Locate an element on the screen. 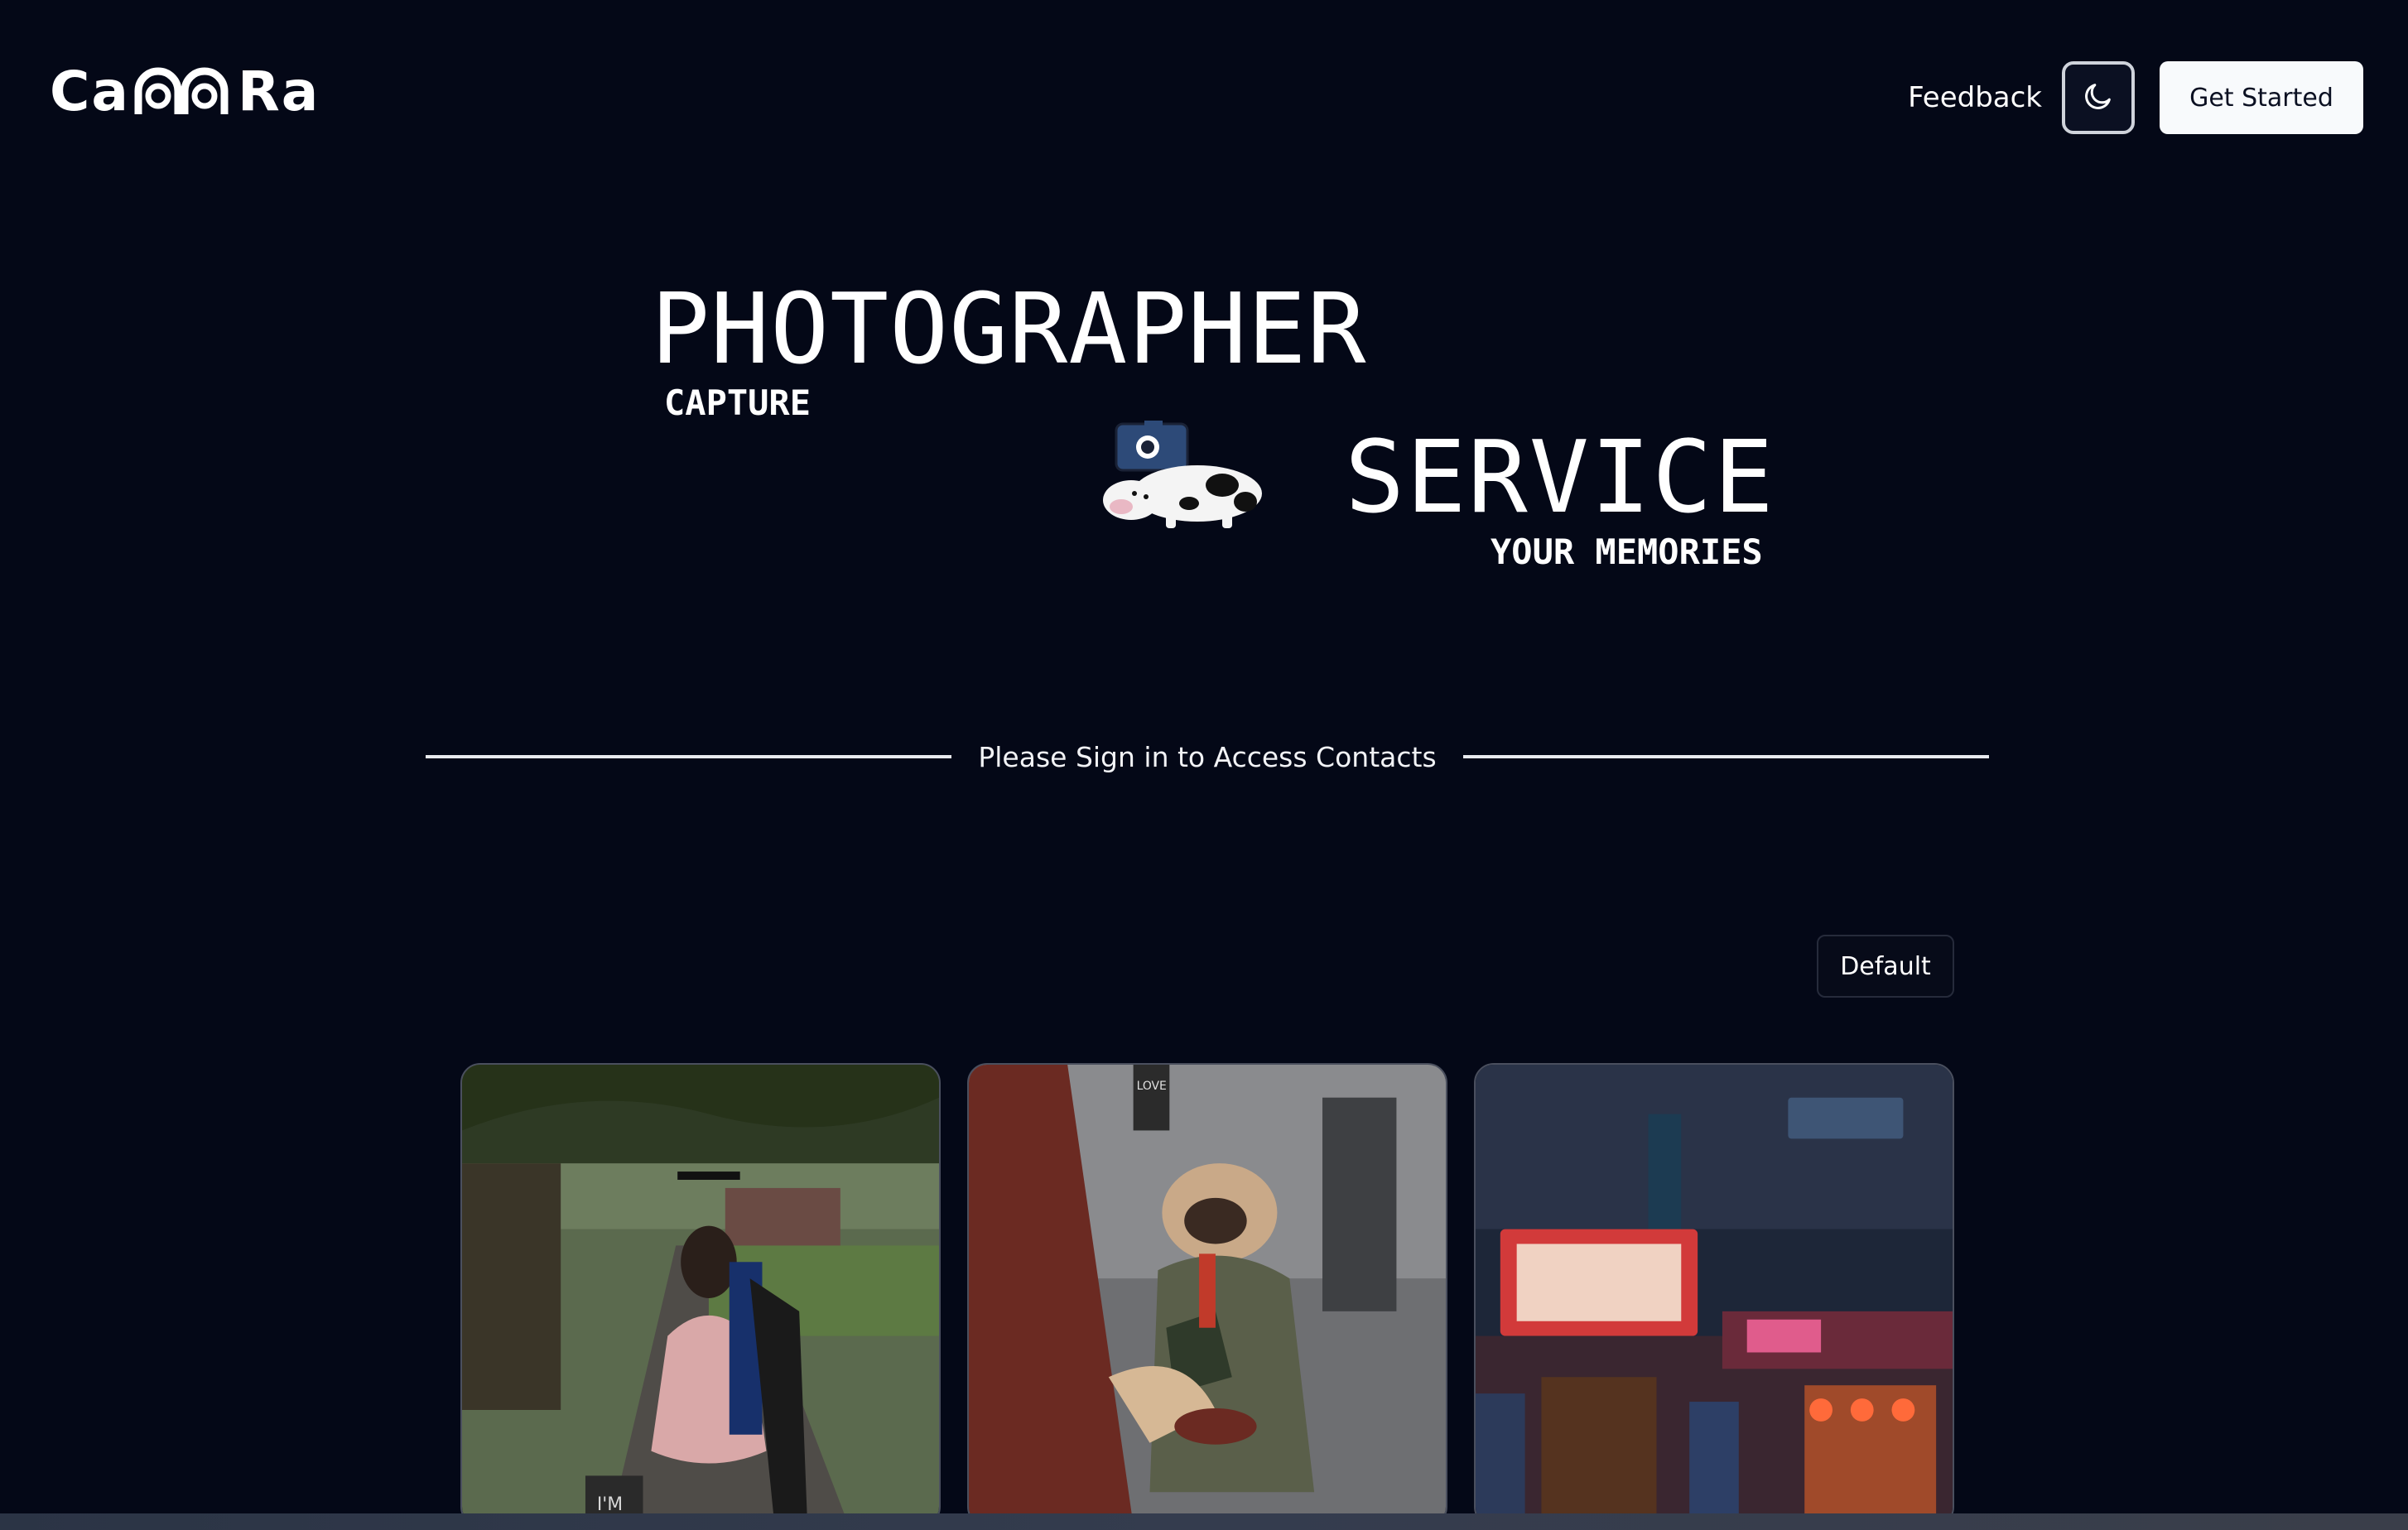 The height and width of the screenshot is (1530, 2408). moon-icon is located at coordinates (2099, 97).